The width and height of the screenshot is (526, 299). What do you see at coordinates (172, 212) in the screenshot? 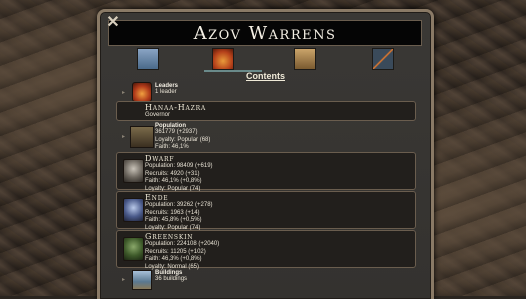
I see `race-recruits: Recruits: 1963 (+14)` at bounding box center [172, 212].